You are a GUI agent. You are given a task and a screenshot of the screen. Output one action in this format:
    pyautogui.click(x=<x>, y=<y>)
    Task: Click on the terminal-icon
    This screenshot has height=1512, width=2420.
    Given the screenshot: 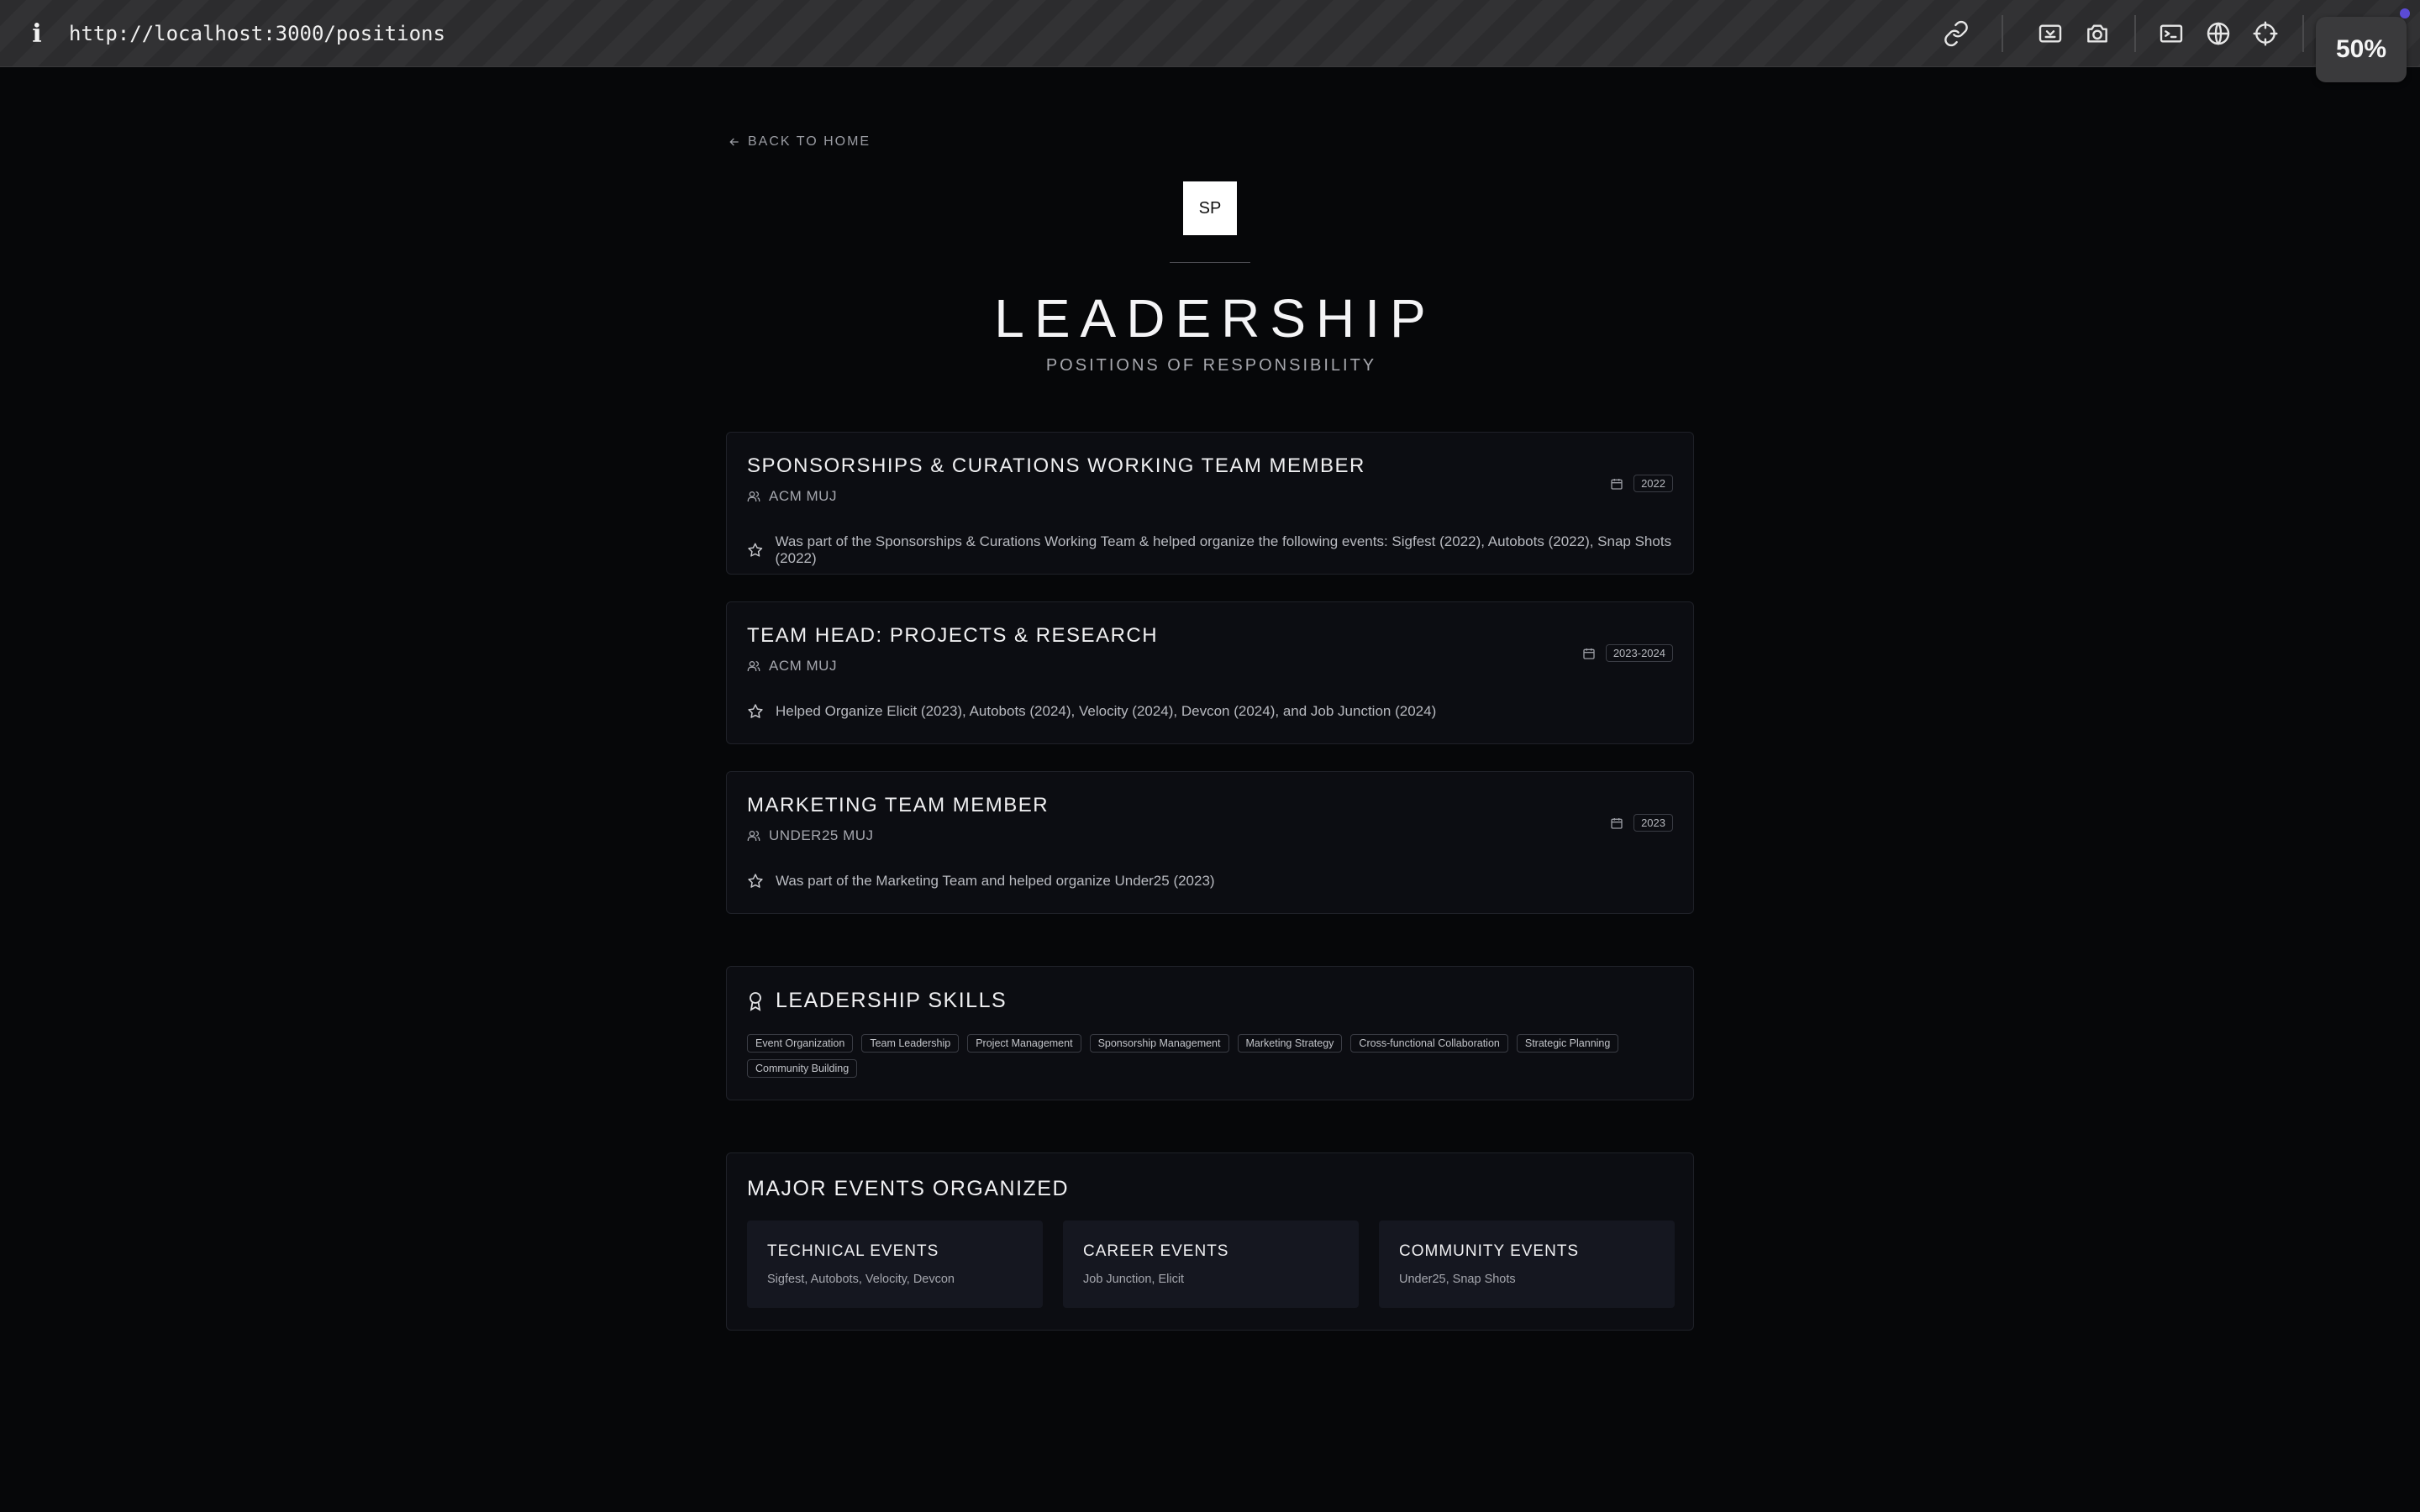 What is the action you would take?
    pyautogui.click(x=2171, y=33)
    